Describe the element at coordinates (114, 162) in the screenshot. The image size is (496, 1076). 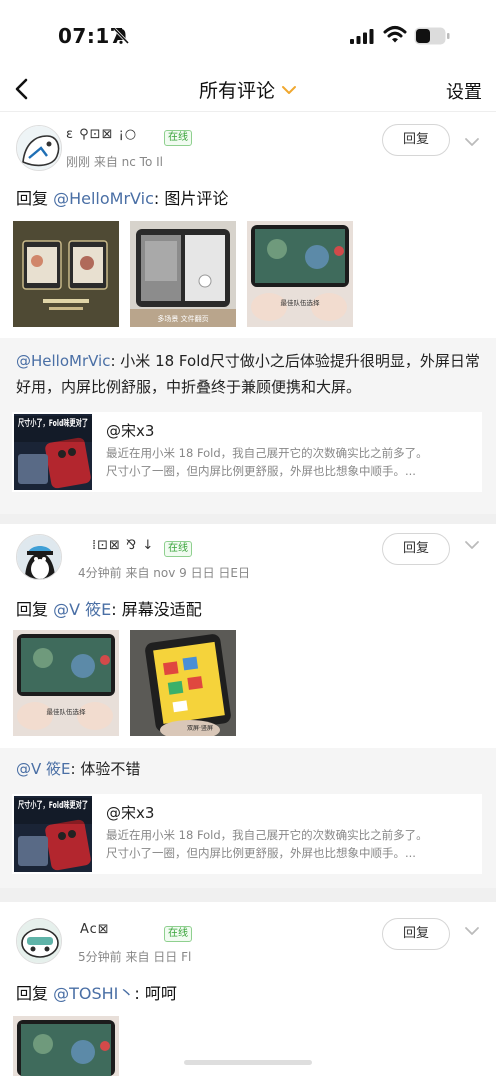
I see `comment-meta: 刚刚 来自 nc To Il` at that location.